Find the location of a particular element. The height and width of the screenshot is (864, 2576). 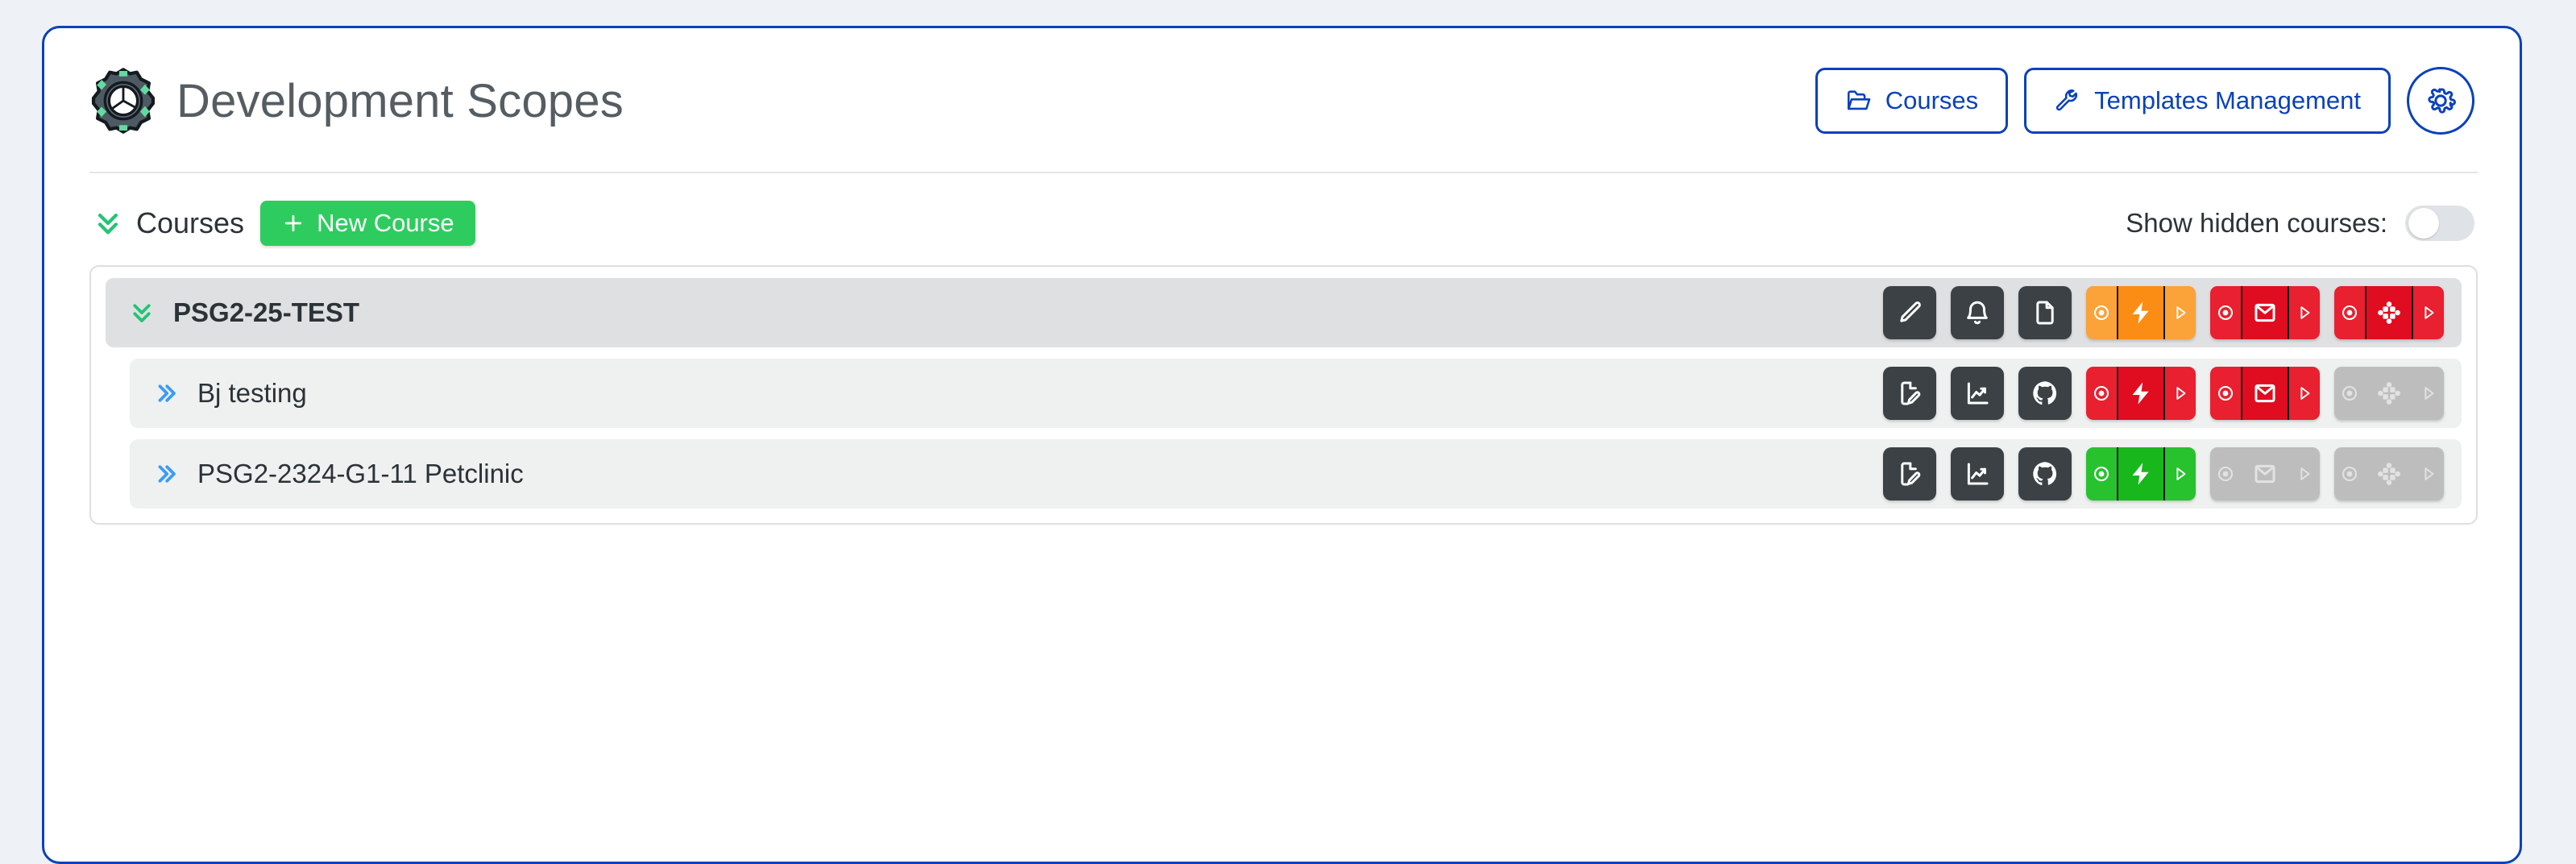

courses-button: Courses is located at coordinates (1912, 101).